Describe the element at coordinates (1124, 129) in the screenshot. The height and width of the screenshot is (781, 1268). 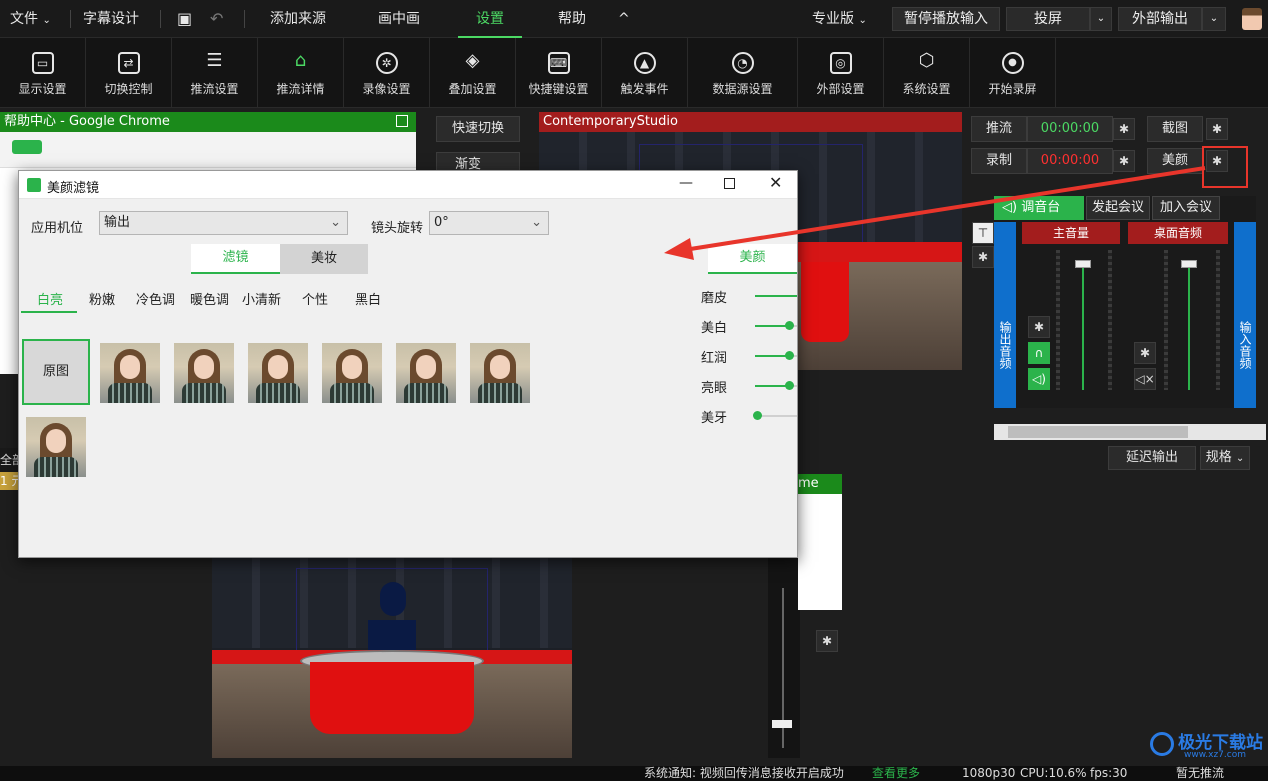
I see `push-gear-icon: ✱` at that location.